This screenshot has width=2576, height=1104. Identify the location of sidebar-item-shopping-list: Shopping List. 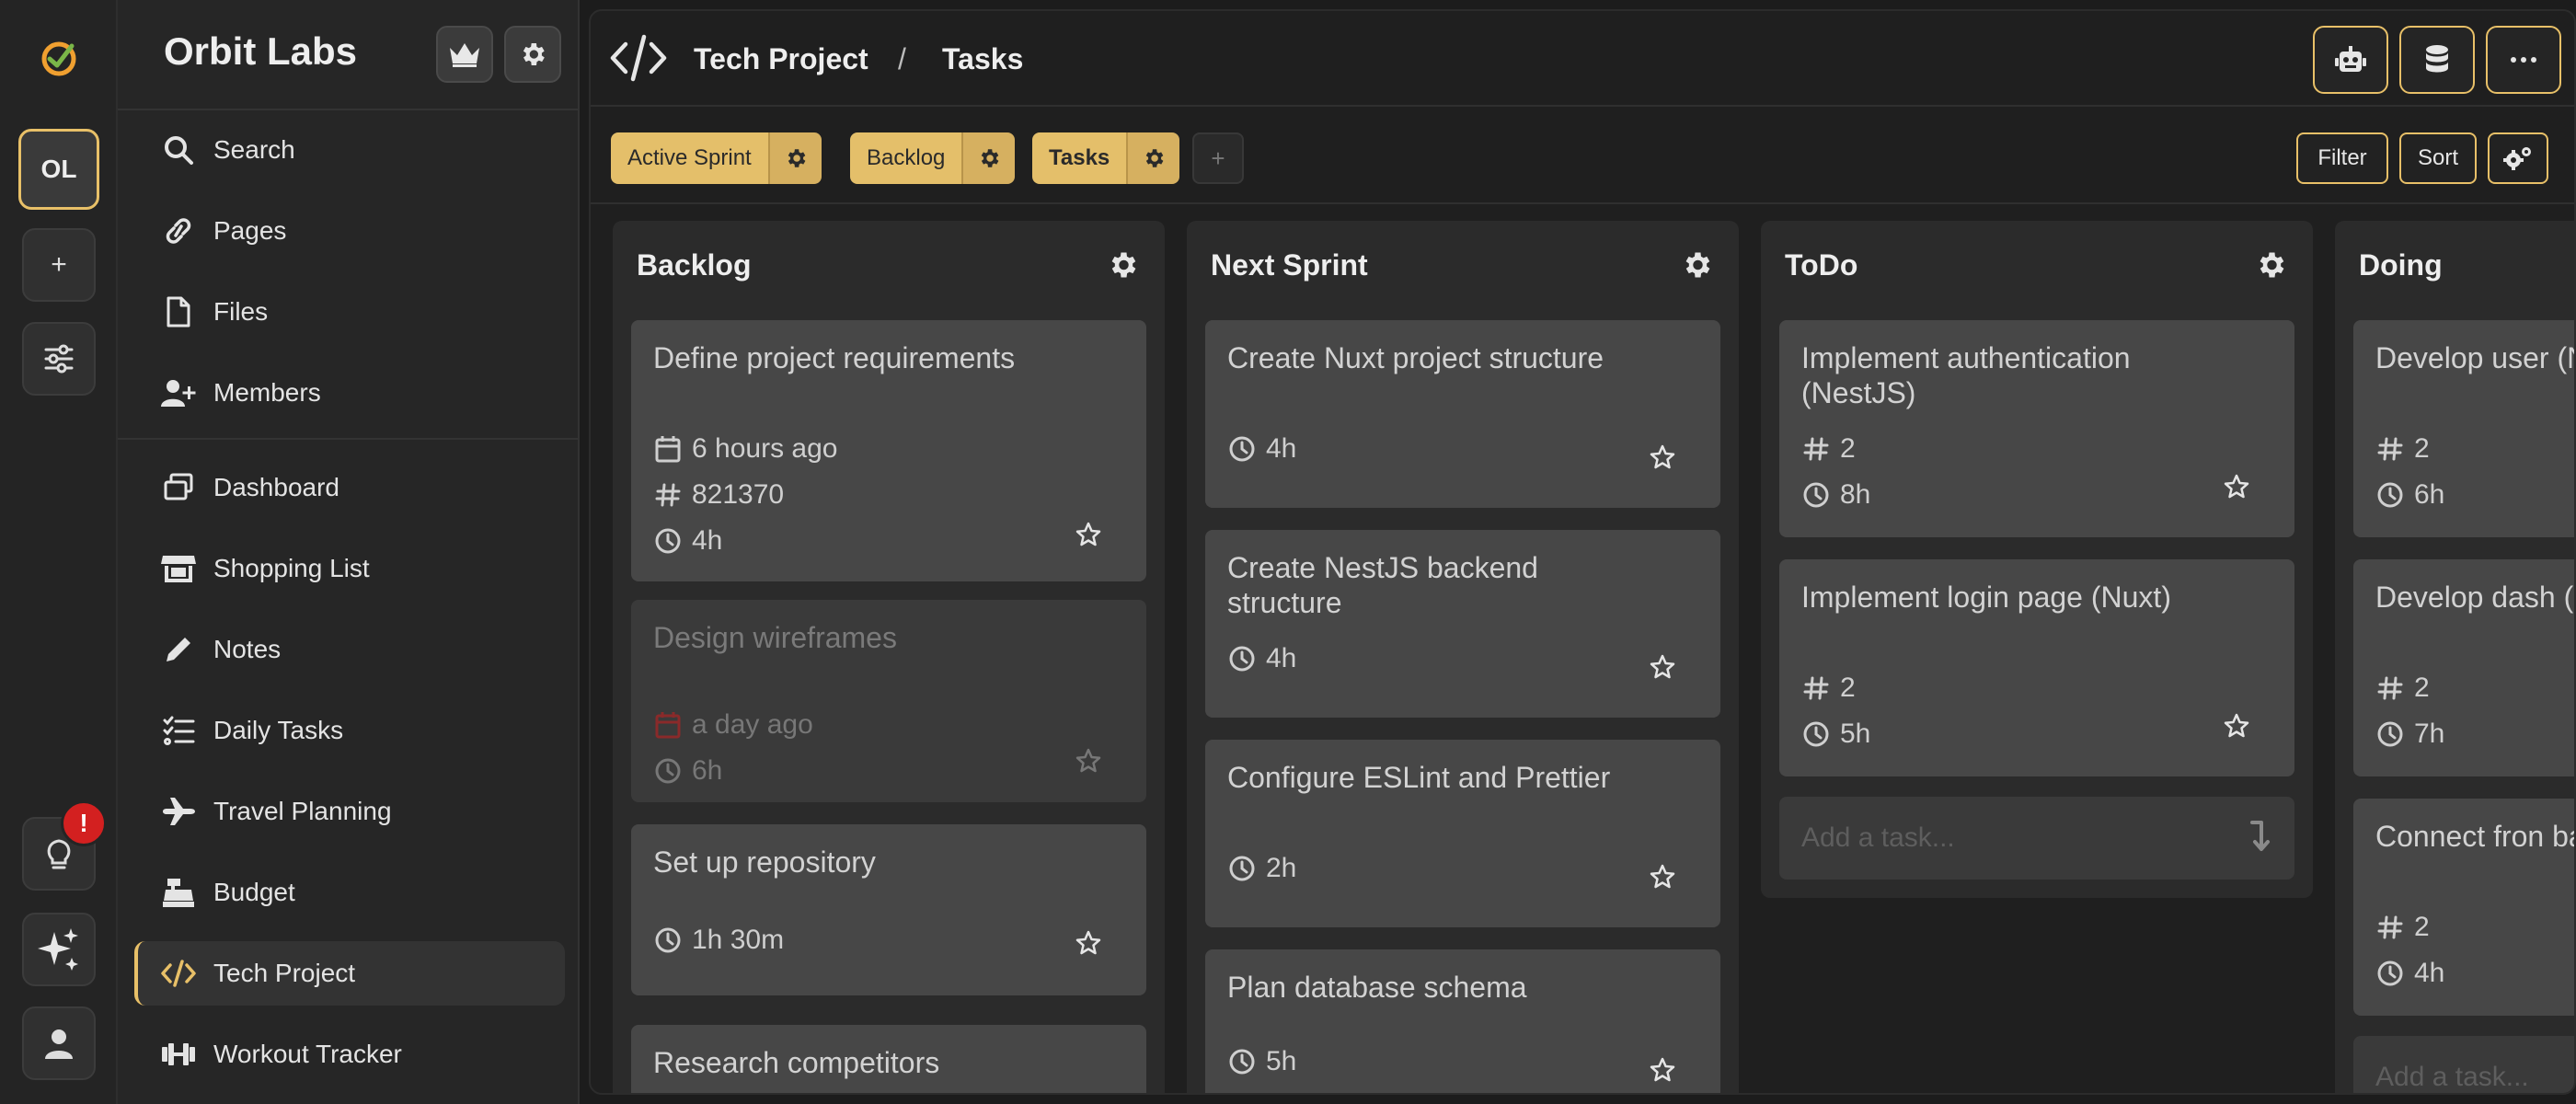
(349, 568).